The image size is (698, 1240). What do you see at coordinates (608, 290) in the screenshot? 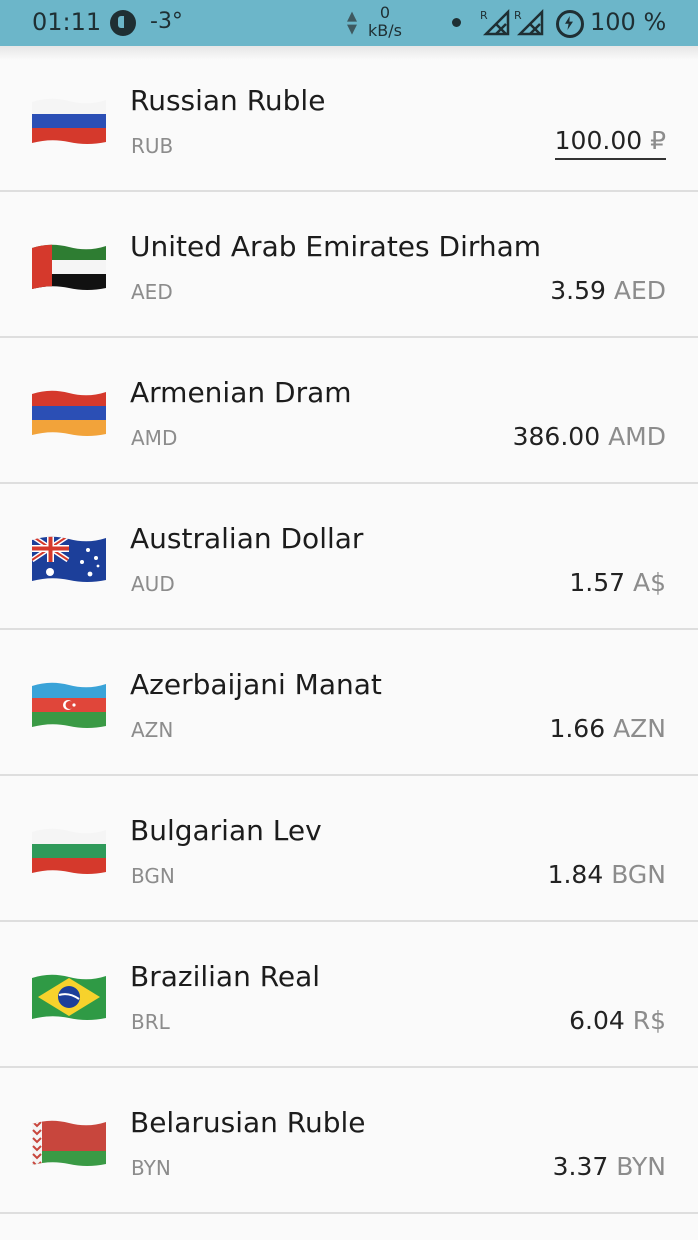
I see `converted-amount: 3.59 AED` at bounding box center [608, 290].